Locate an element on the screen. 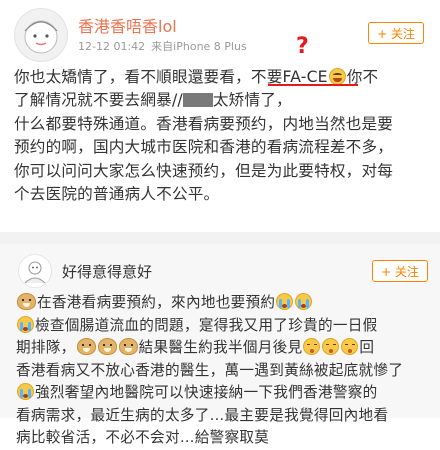 This screenshot has width=440, height=450. avatar is located at coordinates (41, 35).